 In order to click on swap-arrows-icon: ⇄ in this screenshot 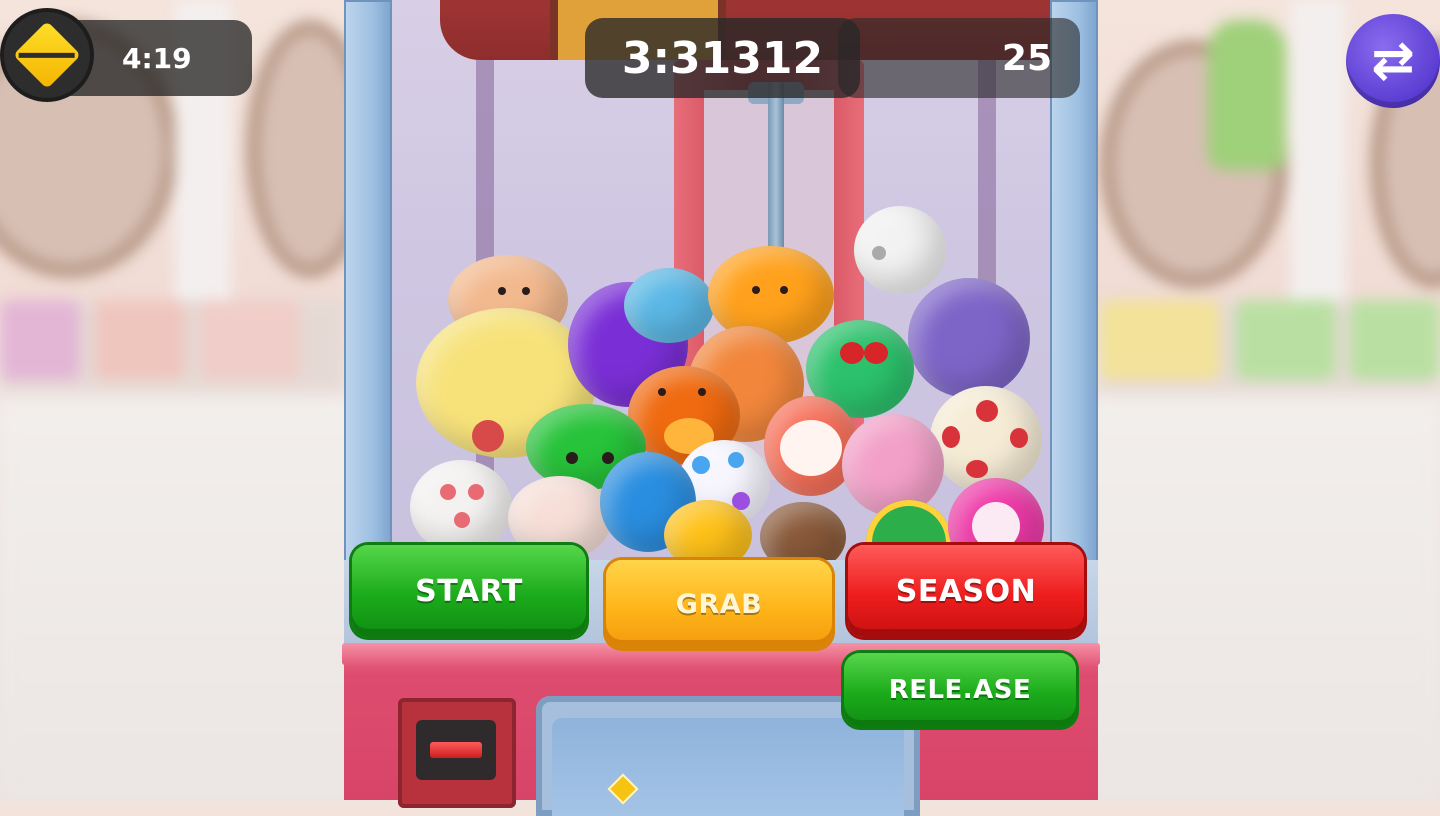, I will do `click(1393, 61)`.